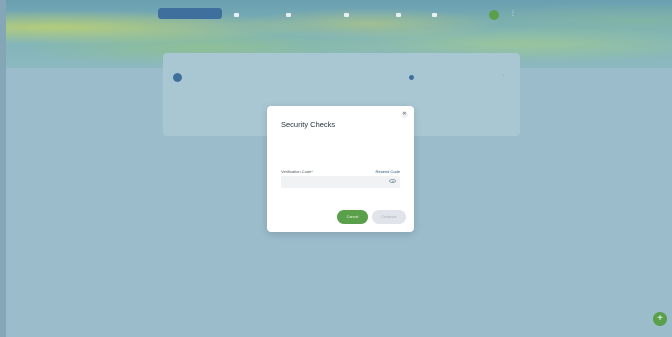 The height and width of the screenshot is (337, 672). I want to click on card-status, so click(413, 78).